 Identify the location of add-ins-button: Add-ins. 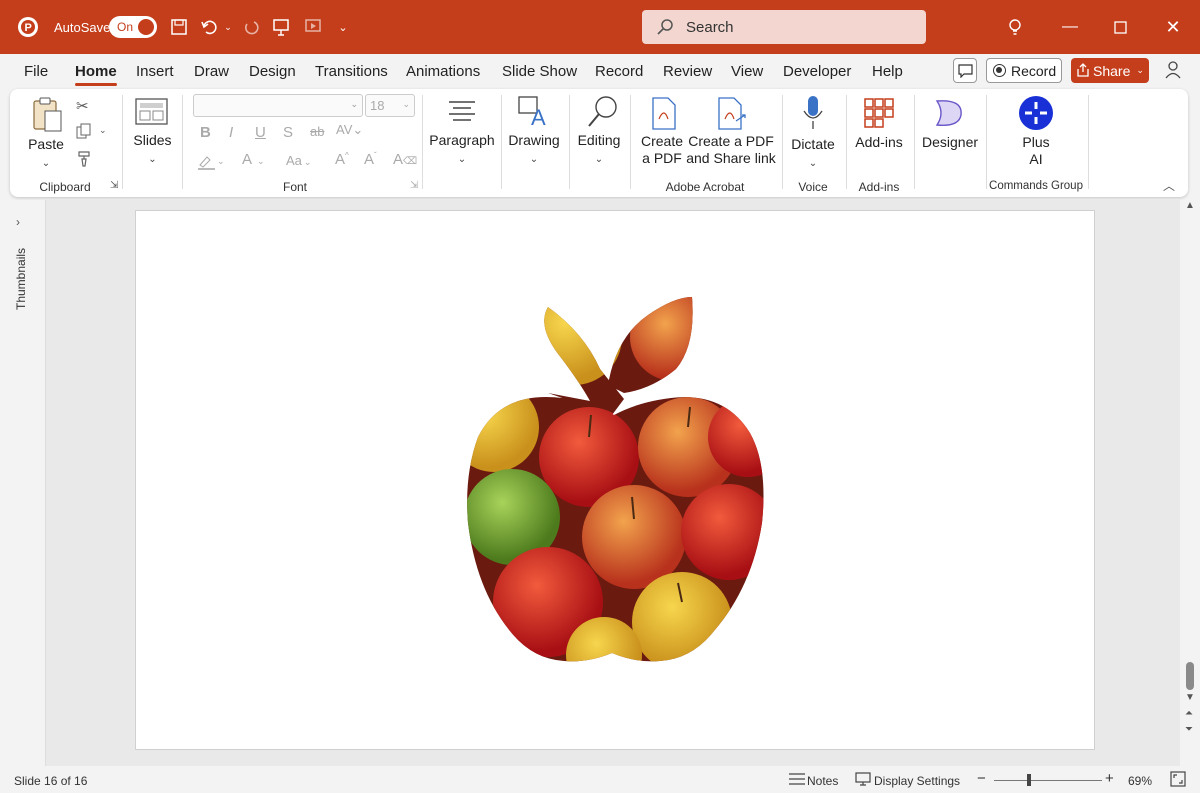
(879, 142).